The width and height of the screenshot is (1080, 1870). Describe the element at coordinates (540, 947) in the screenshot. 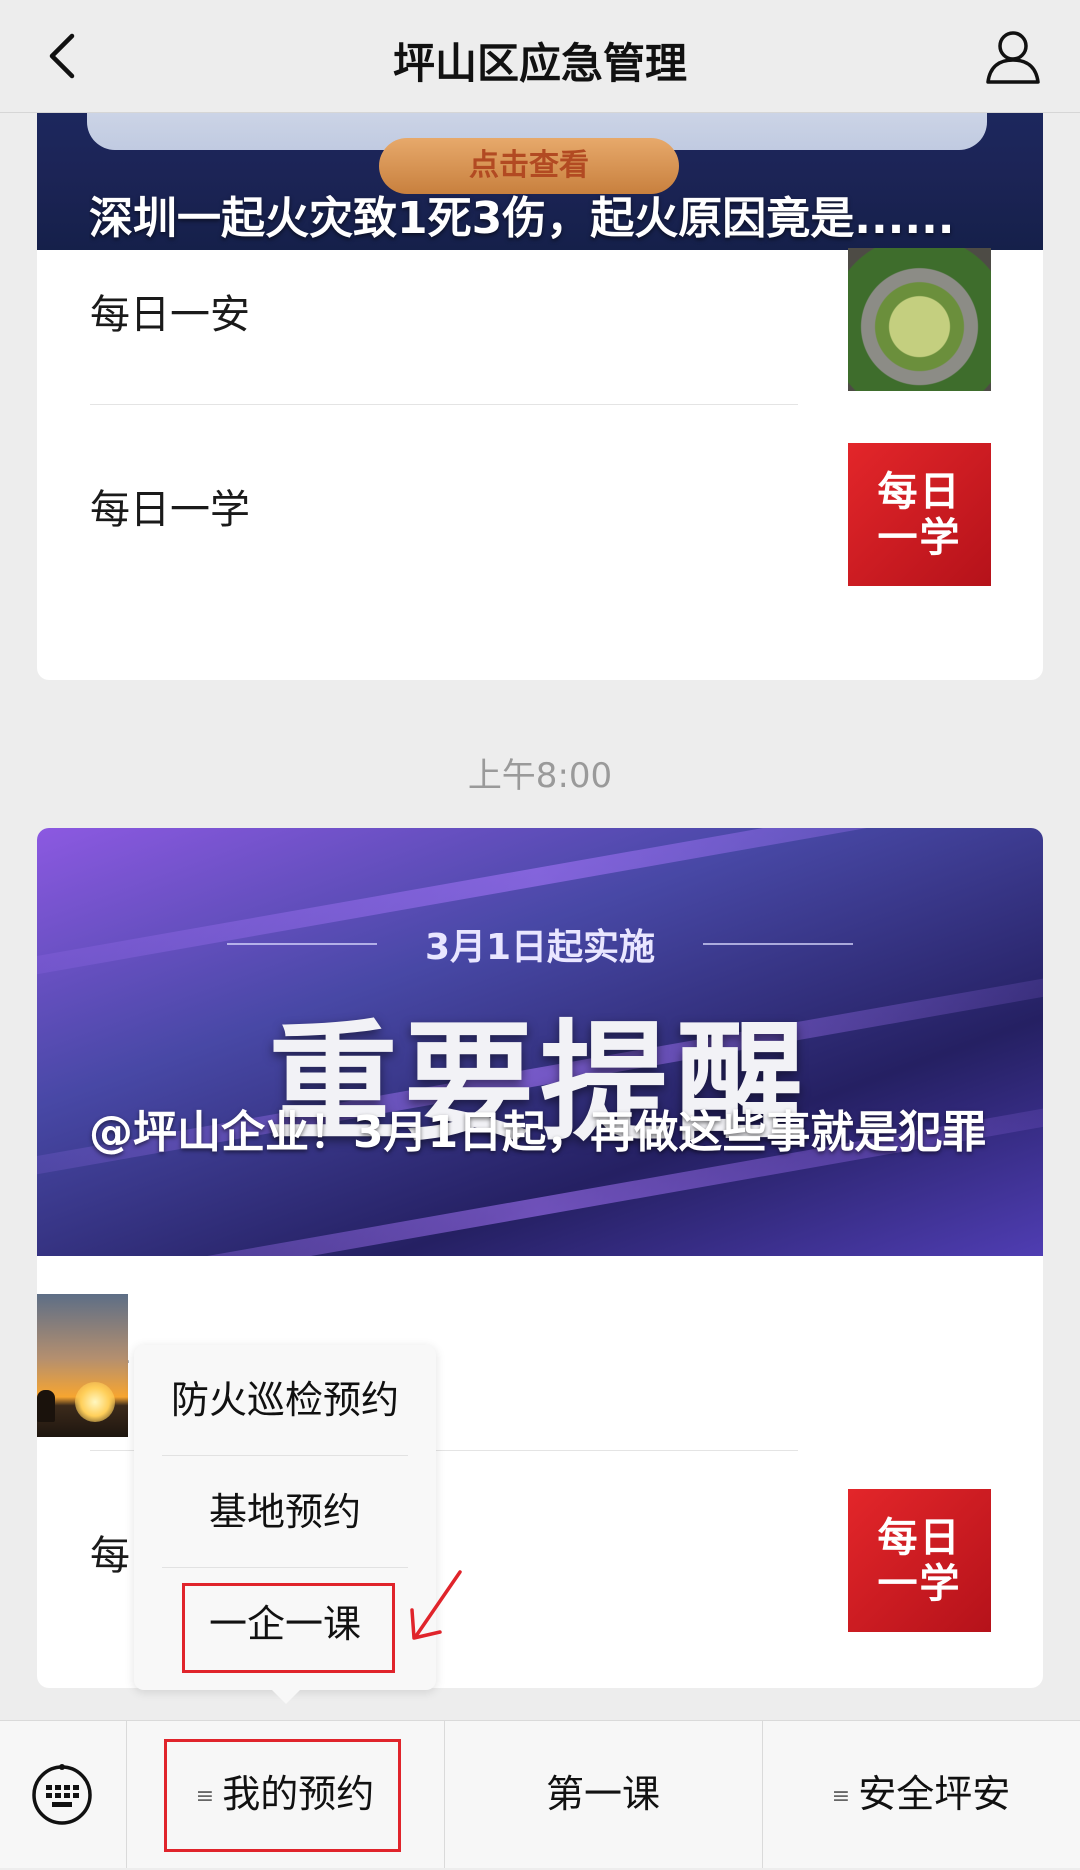

I see `banner-subtitle: 3月1日起实施` at that location.